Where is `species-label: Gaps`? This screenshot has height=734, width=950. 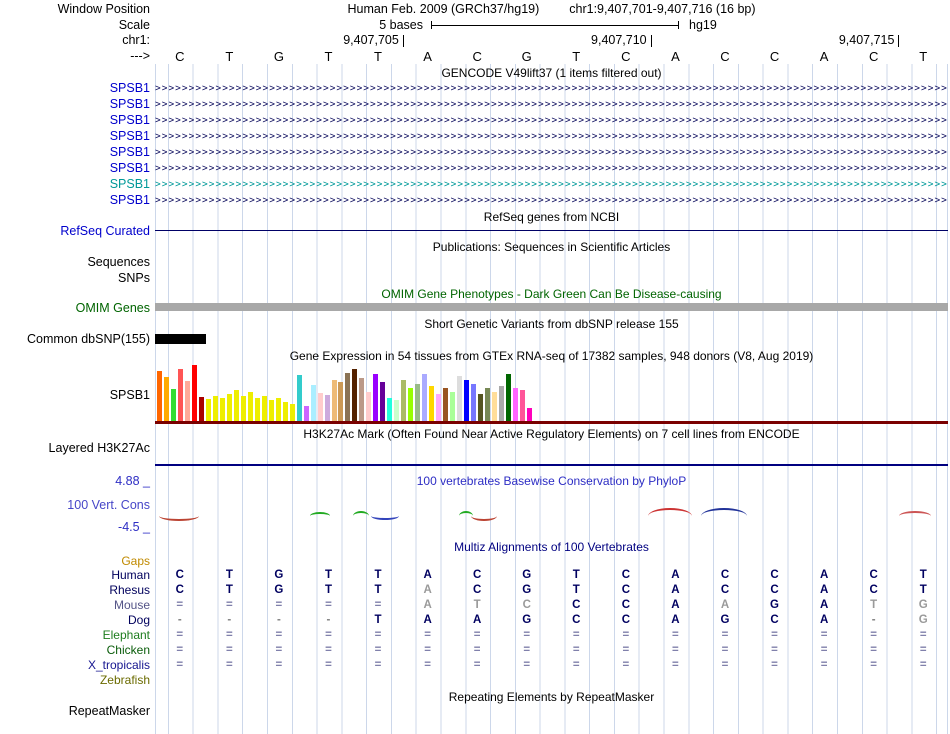
species-label: Gaps is located at coordinates (75, 561).